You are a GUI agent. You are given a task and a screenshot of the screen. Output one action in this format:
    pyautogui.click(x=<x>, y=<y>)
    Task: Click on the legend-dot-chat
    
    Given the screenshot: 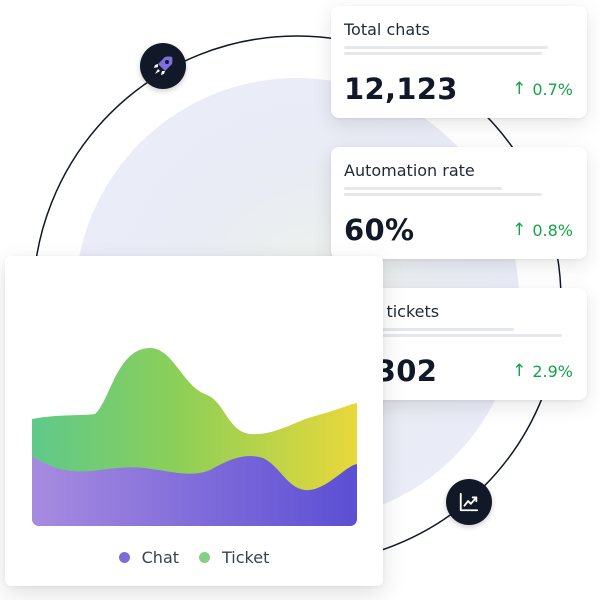 What is the action you would take?
    pyautogui.click(x=124, y=557)
    